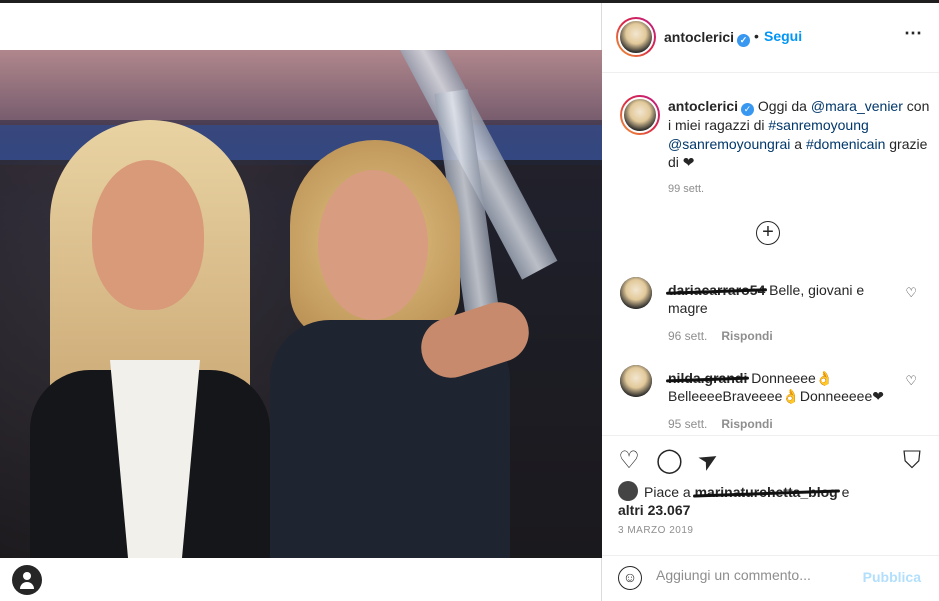  I want to click on add-comment-bar: ☺ Pubblica, so click(770, 578).